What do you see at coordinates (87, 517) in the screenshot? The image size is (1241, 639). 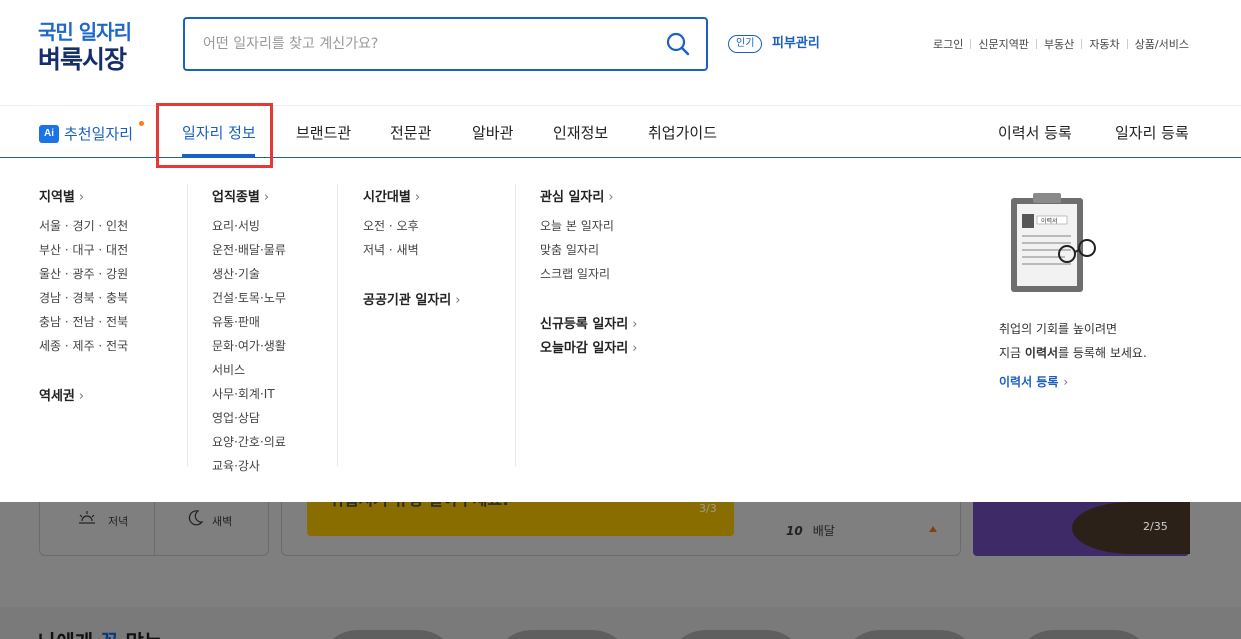 I see `sunset-icon` at bounding box center [87, 517].